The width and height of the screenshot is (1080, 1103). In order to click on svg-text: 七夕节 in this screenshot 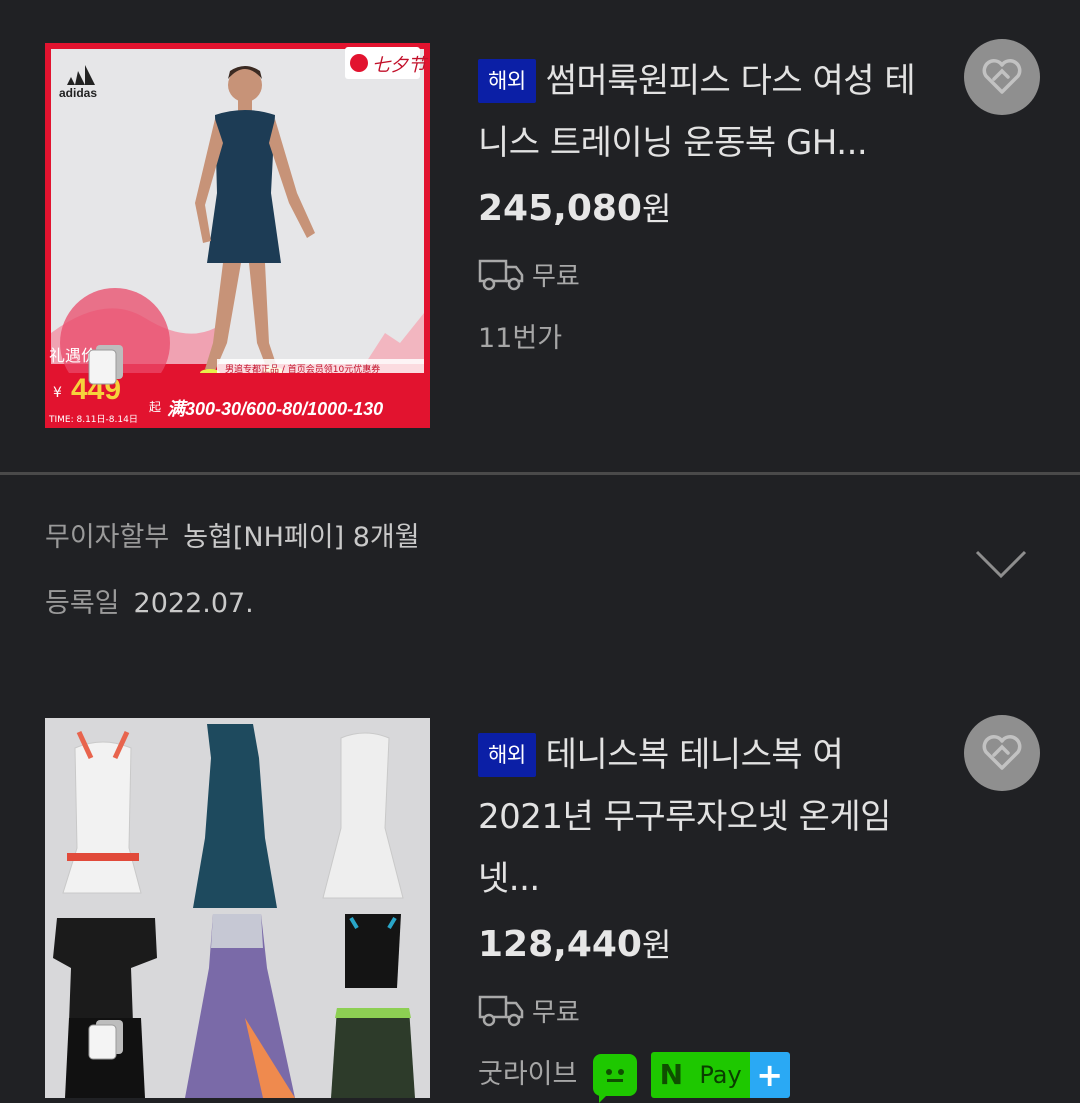, I will do `click(400, 65)`.